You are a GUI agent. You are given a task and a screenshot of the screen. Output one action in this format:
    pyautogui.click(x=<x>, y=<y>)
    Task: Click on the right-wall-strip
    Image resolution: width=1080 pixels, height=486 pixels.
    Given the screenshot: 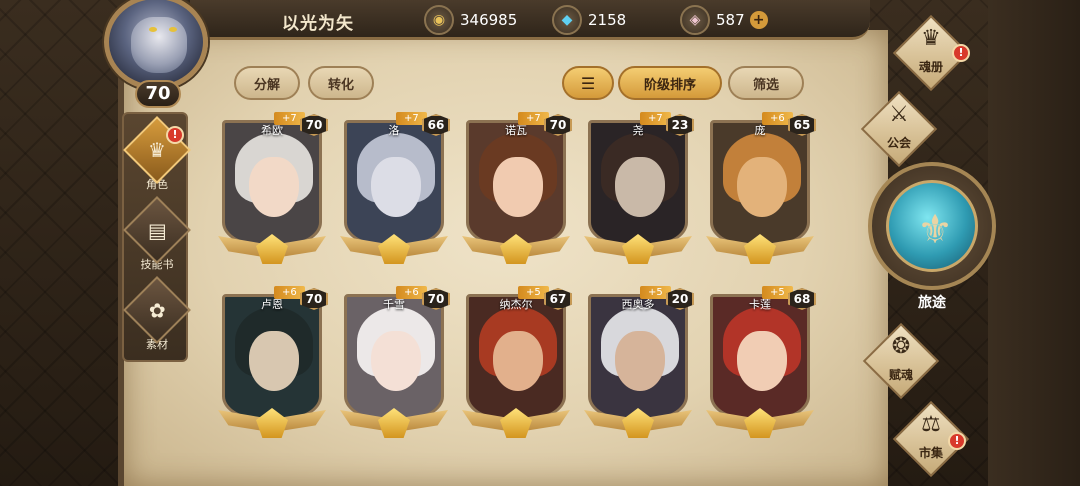 What is the action you would take?
    pyautogui.click(x=1034, y=243)
    